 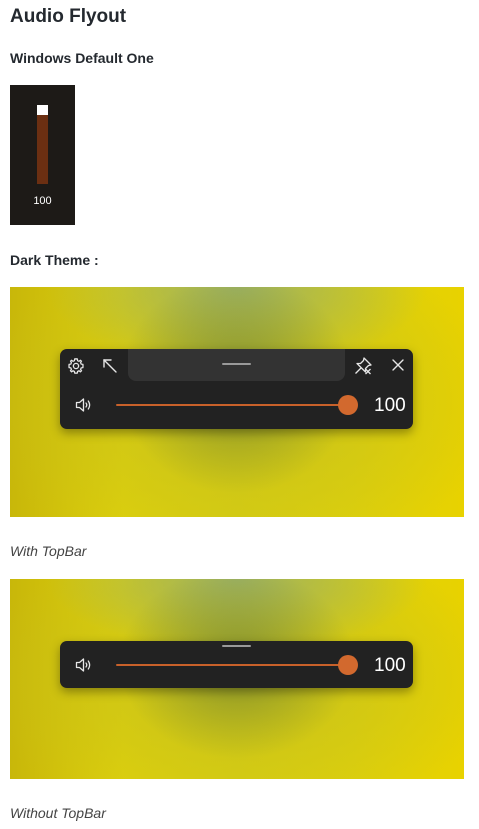 What do you see at coordinates (236, 389) in the screenshot?
I see `audio-flyout-with-topbar: 100` at bounding box center [236, 389].